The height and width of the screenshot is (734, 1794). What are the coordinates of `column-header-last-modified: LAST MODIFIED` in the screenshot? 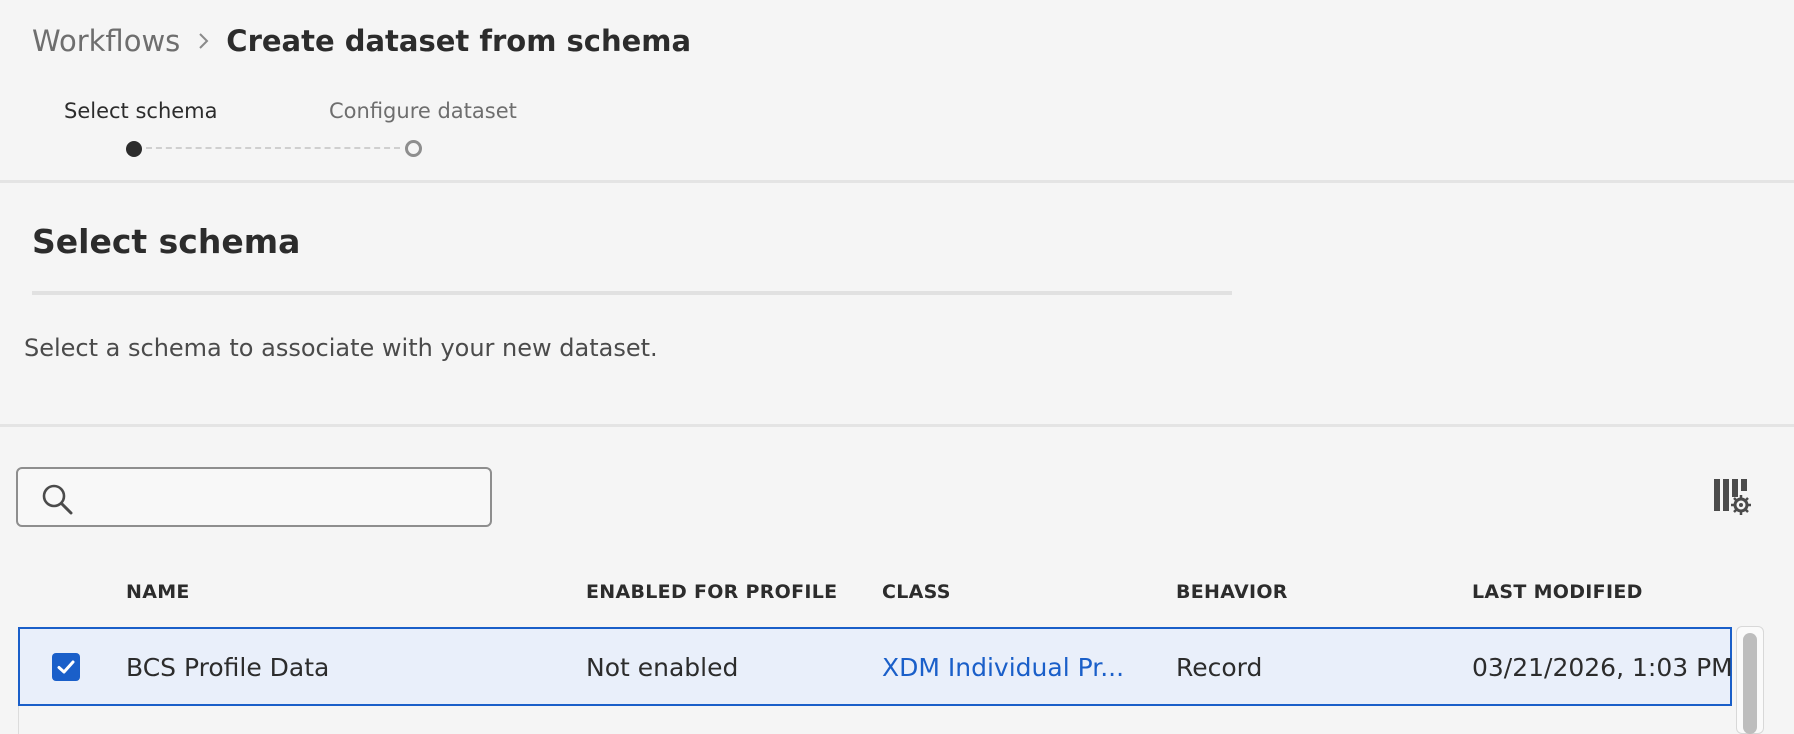 It's located at (1557, 592).